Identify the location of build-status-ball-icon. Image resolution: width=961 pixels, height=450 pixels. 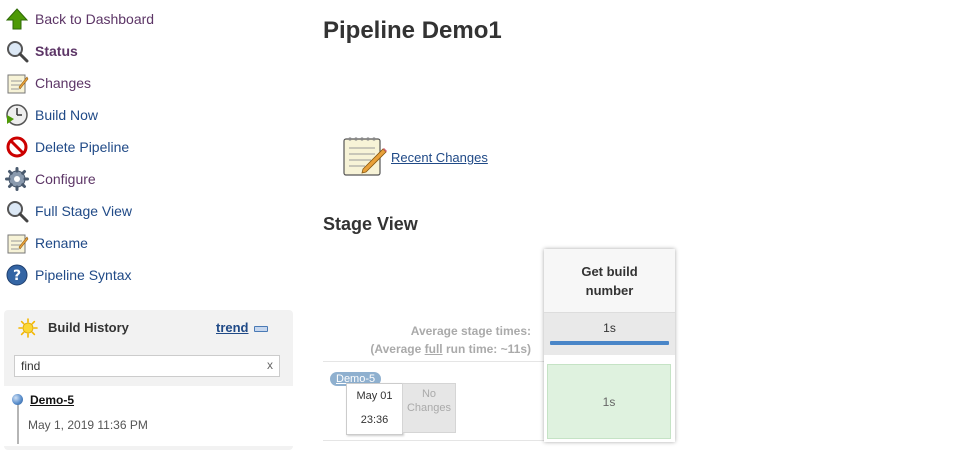
(17, 399).